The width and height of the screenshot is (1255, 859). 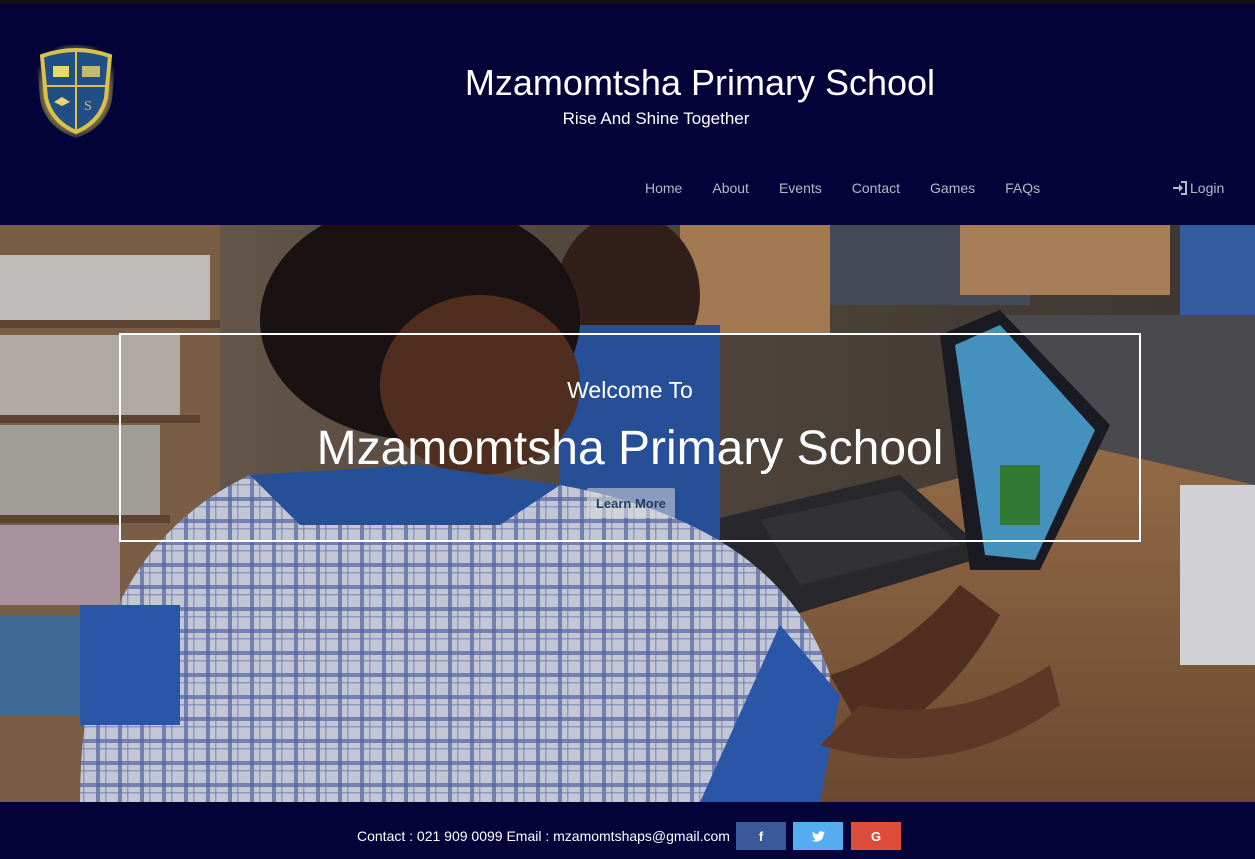 I want to click on nav-home: Home, so click(x=663, y=188).